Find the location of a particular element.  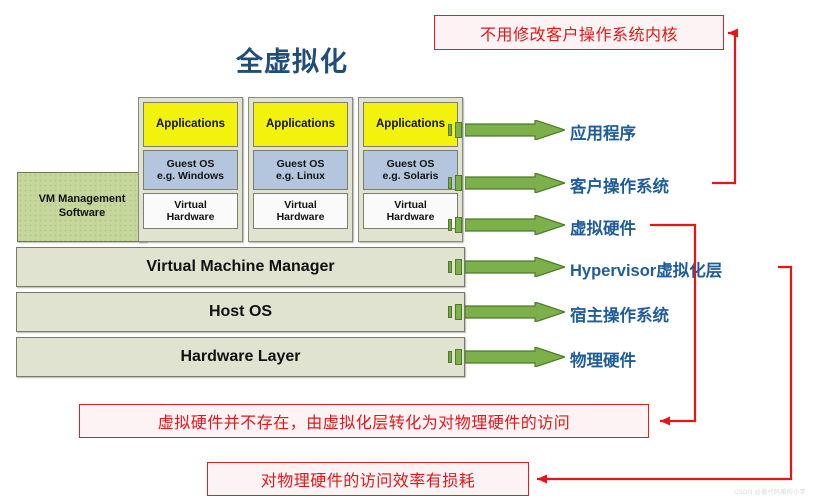

right-label-hypervisor: Hypervisor虚拟化层 is located at coordinates (646, 271).